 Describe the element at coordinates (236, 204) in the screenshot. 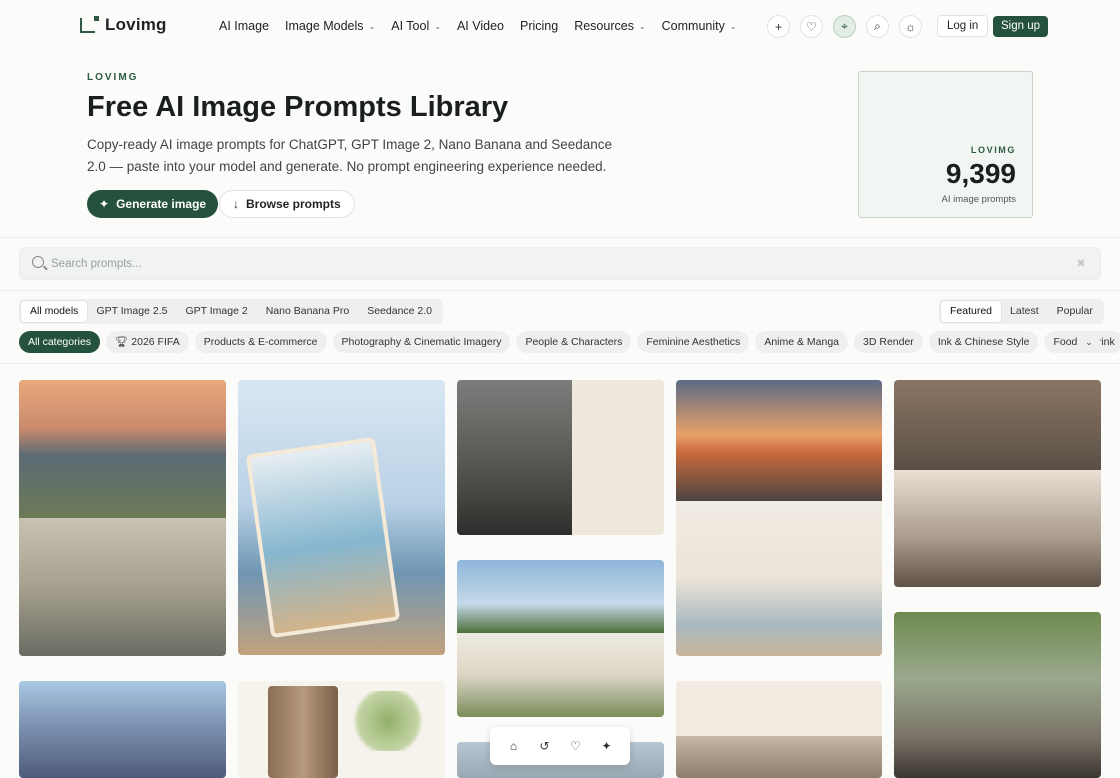

I see `arrow-down-icon: ↓` at that location.